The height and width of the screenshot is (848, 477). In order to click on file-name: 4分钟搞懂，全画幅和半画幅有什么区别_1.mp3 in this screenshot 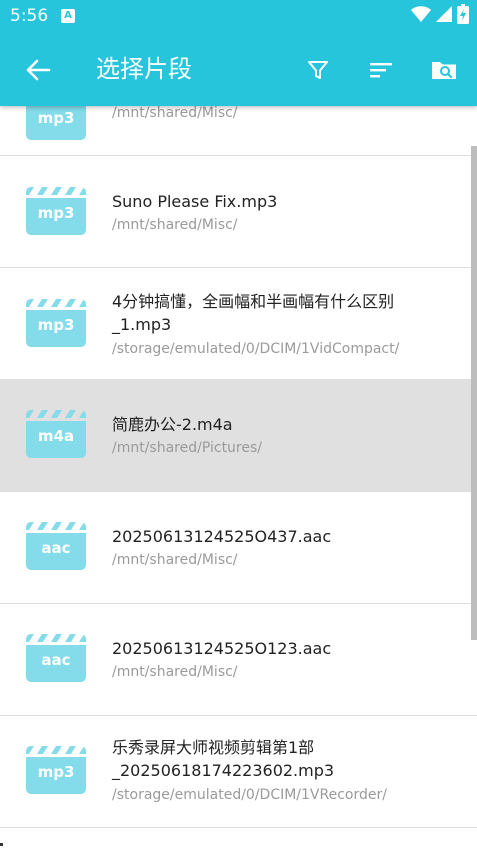, I will do `click(253, 313)`.